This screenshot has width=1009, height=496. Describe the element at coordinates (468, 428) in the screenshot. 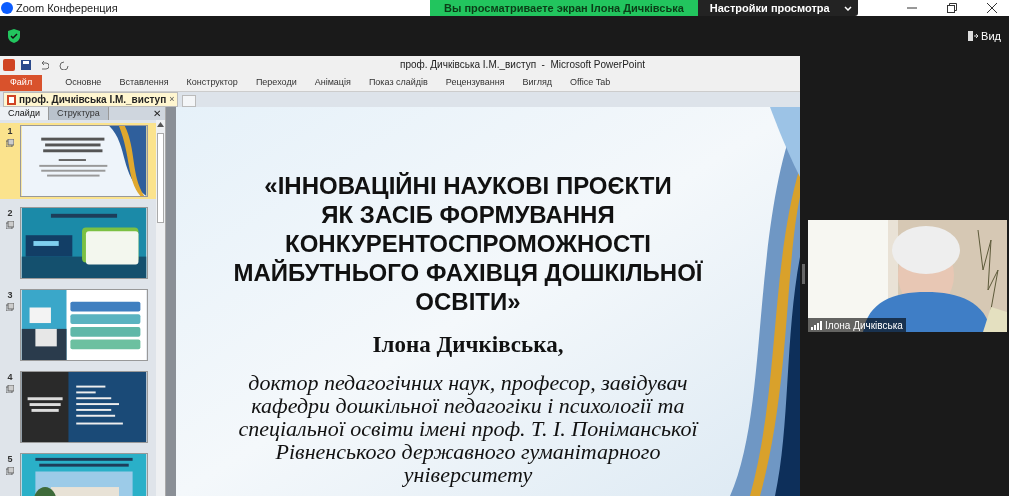

I see `slide-subtitle: доктор педагогічних наук, професор, завідувач кафедри дошкільної педагогіки і психології та спеціальної освіти імені проф. Т. І. Поніманської Рівненського державного гуманітарного університету` at that location.